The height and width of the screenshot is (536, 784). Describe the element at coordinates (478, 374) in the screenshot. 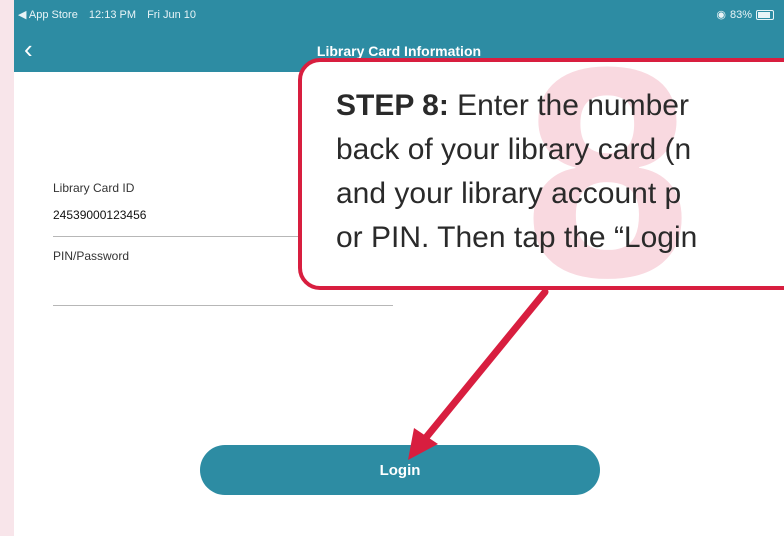

I see `pointer-arrow-icon` at that location.